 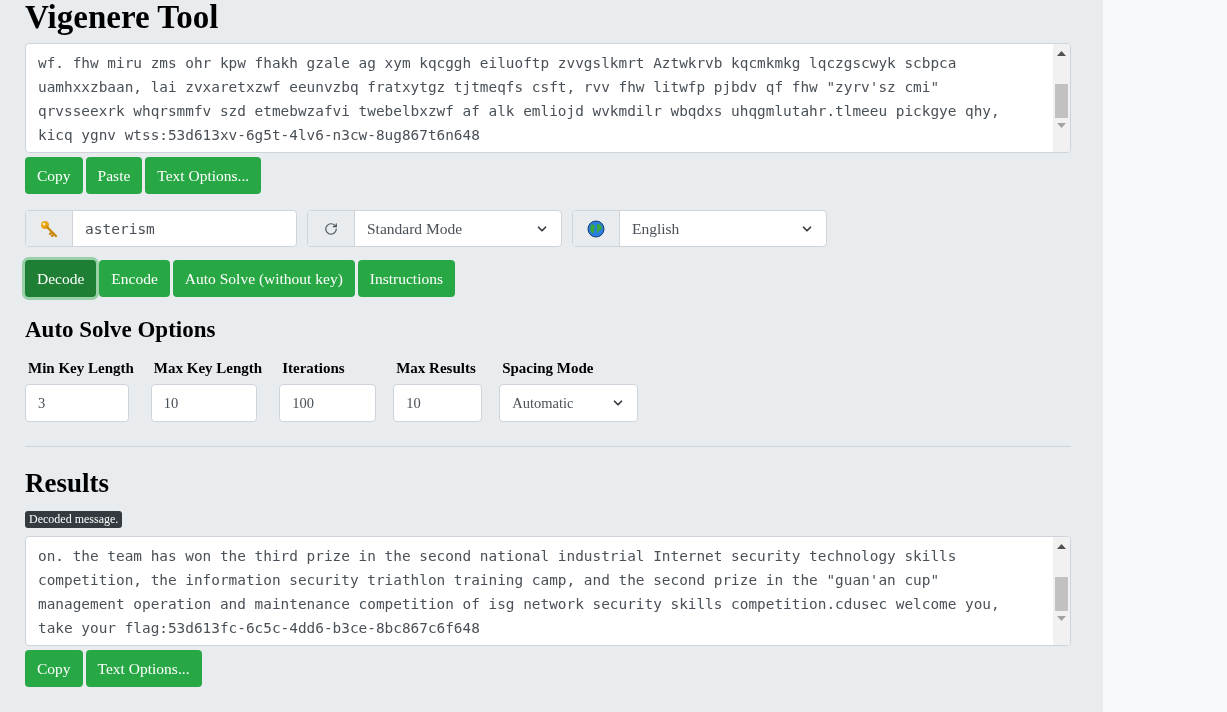 What do you see at coordinates (74, 519) in the screenshot?
I see `status-badge: Decoded message.` at bounding box center [74, 519].